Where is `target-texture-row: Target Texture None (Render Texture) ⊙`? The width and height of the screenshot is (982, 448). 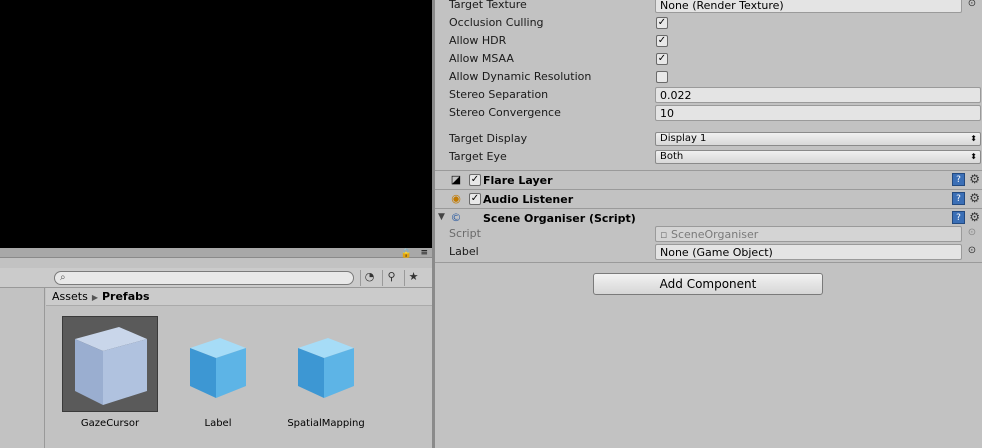
target-texture-row: Target Texture None (Render Texture) ⊙ is located at coordinates (708, 7).